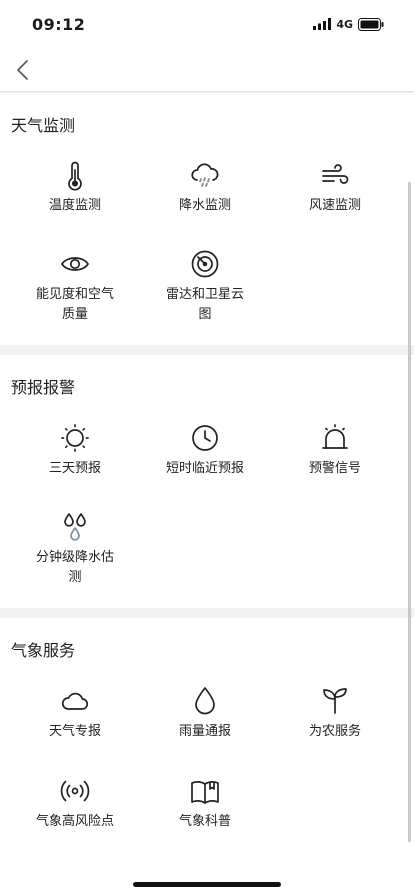 The image size is (414, 896). Describe the element at coordinates (207, 70) in the screenshot. I see `nav-bar` at that location.